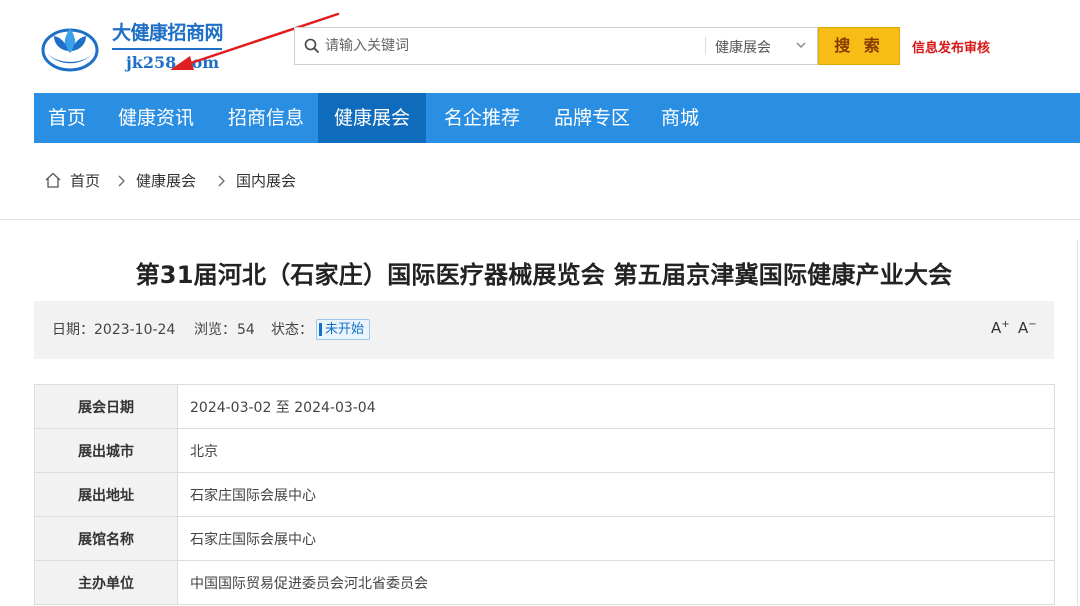  What do you see at coordinates (343, 329) in the screenshot?
I see `status-badge: 未开始` at bounding box center [343, 329].